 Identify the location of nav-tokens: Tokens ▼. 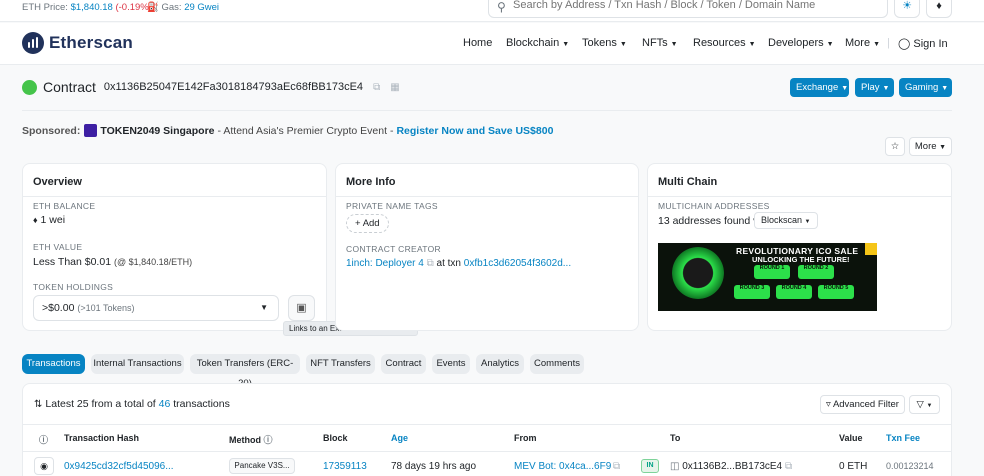
(604, 43).